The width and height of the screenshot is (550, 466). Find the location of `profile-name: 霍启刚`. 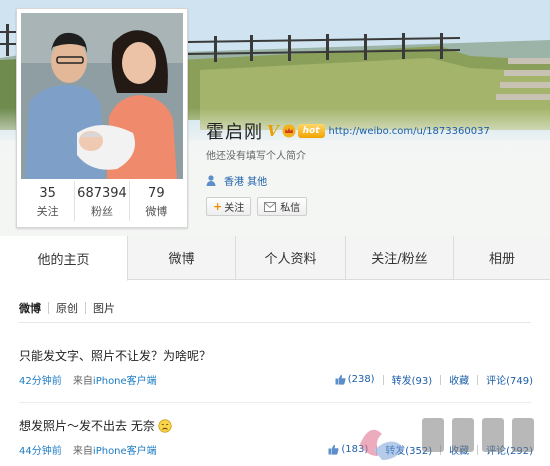

profile-name: 霍启刚 is located at coordinates (234, 132).